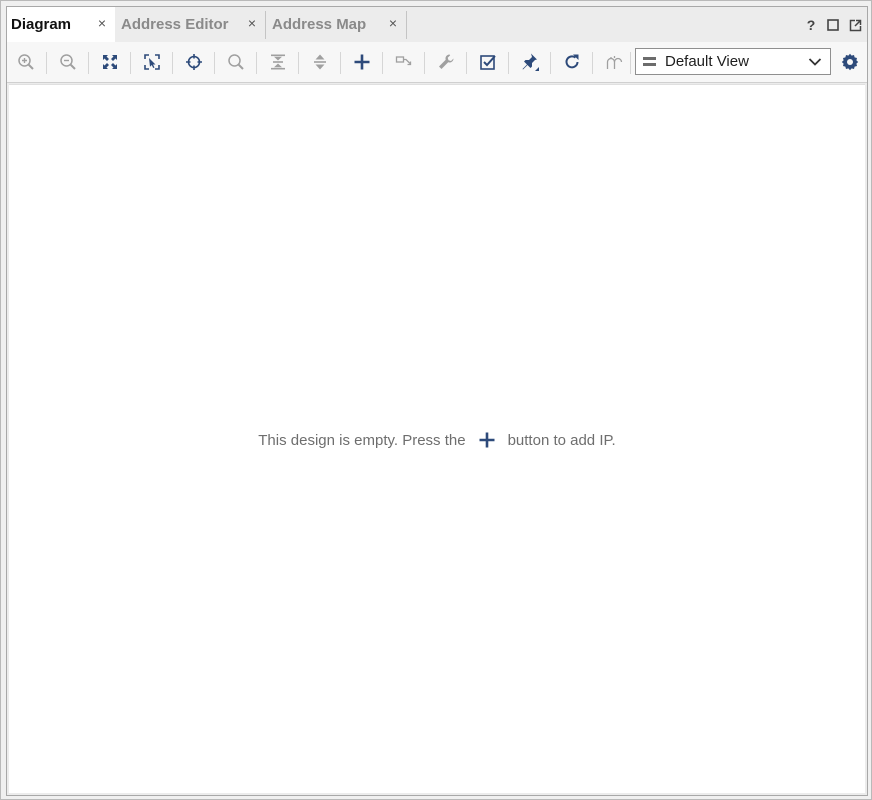 The height and width of the screenshot is (800, 872). Describe the element at coordinates (855, 25) in the screenshot. I see `float-window-icon` at that location.